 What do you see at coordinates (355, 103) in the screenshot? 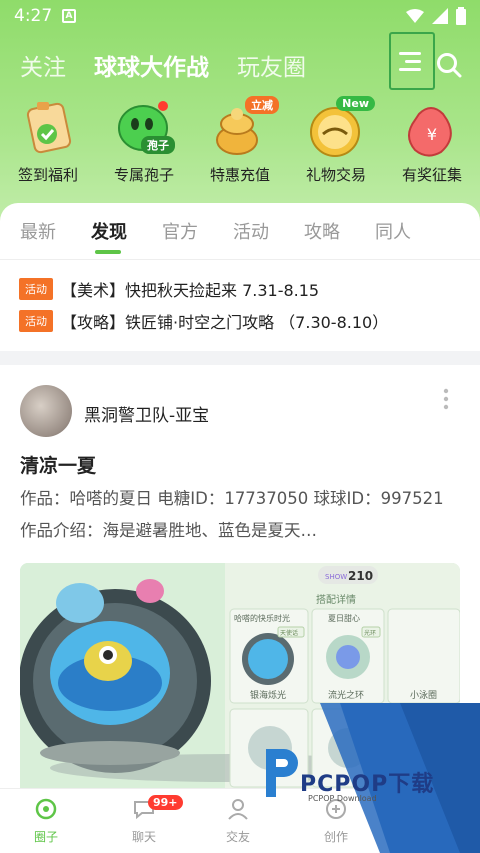
I see `gift-trade-badge: New` at bounding box center [355, 103].